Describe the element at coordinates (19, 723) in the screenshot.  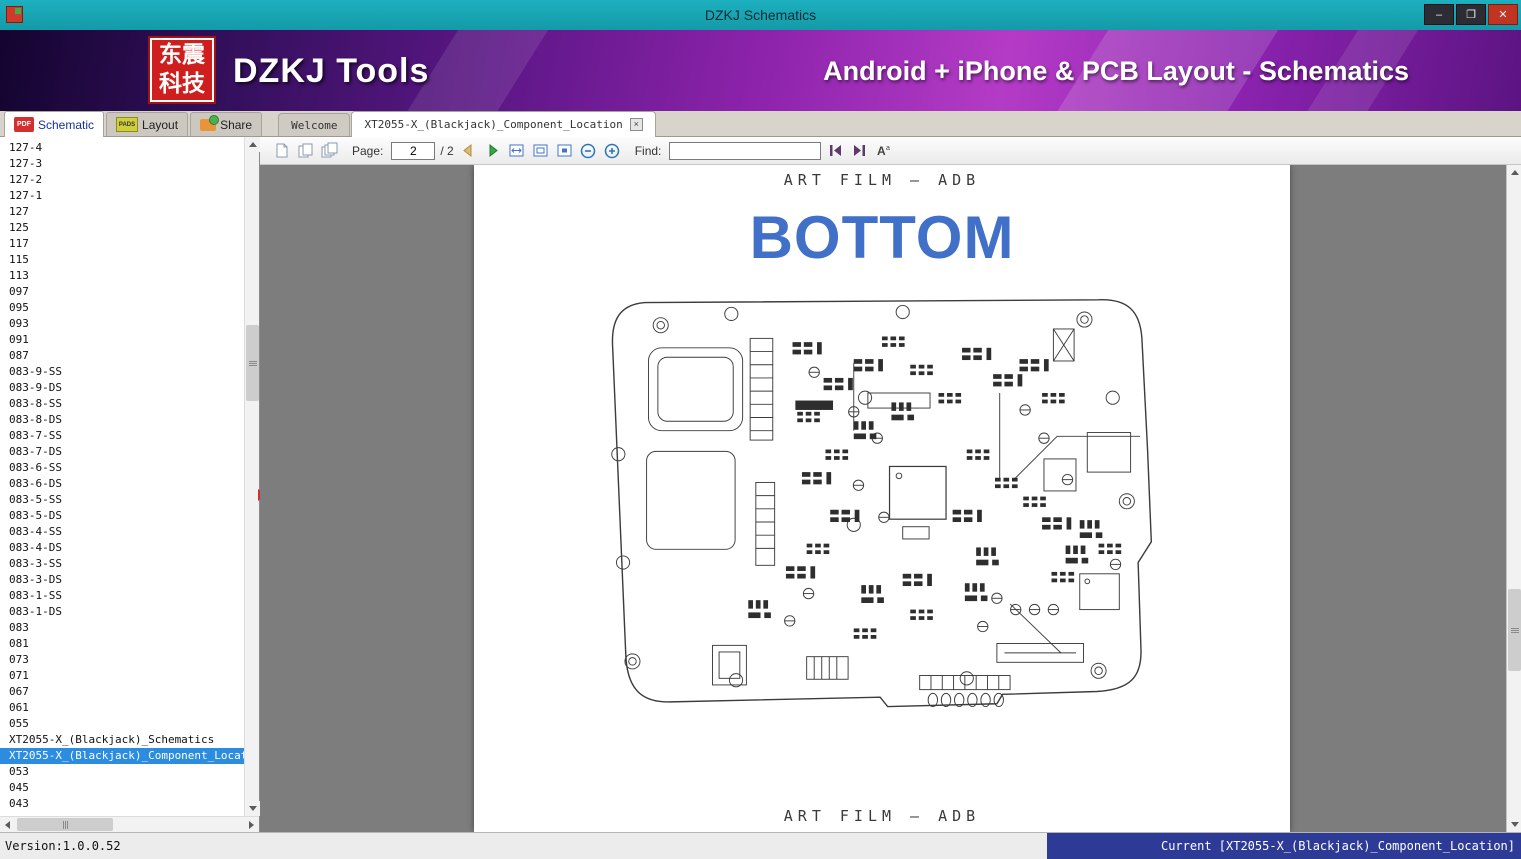
I see `sidebar-item-label: 055` at that location.